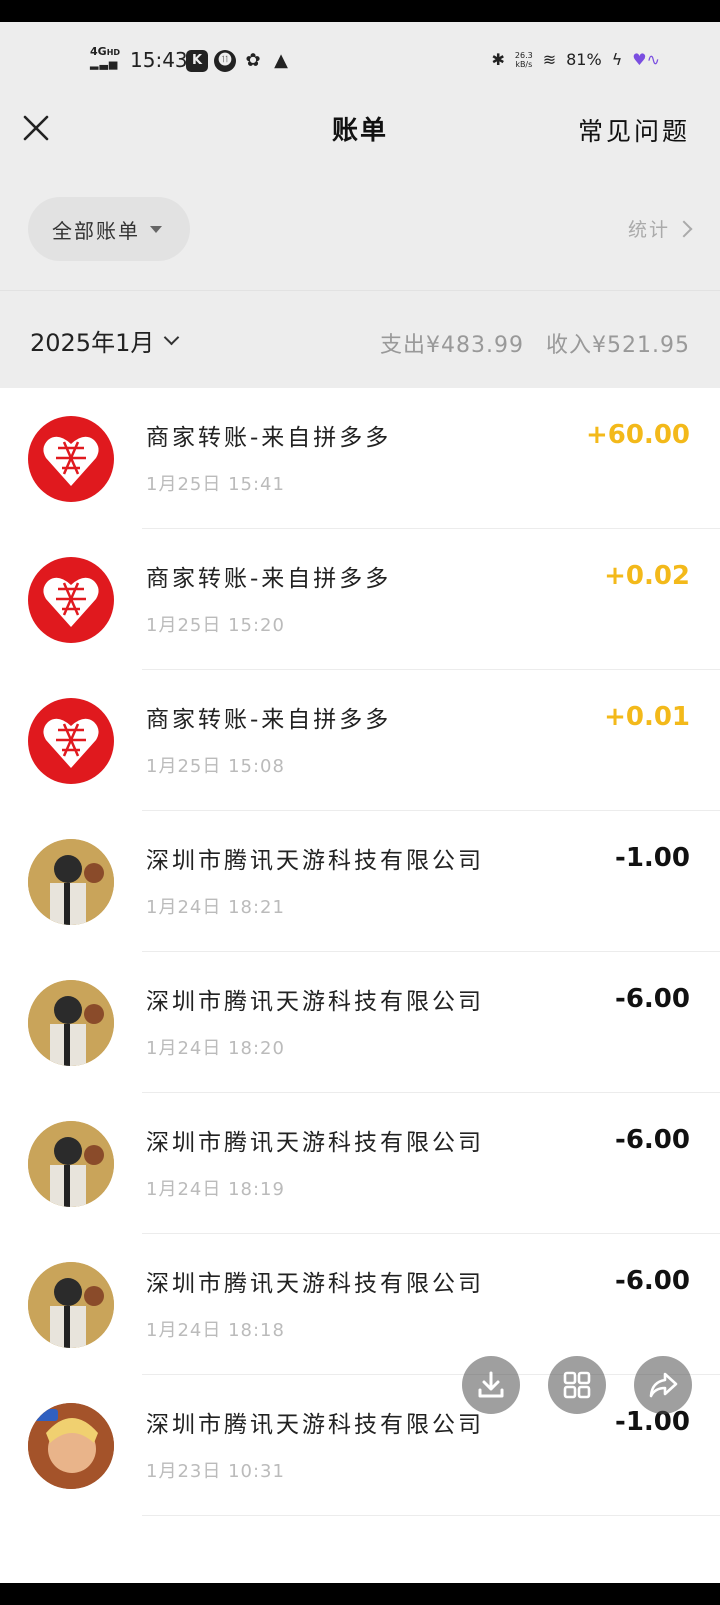  I want to click on bottom-black-bar, so click(360, 1594).